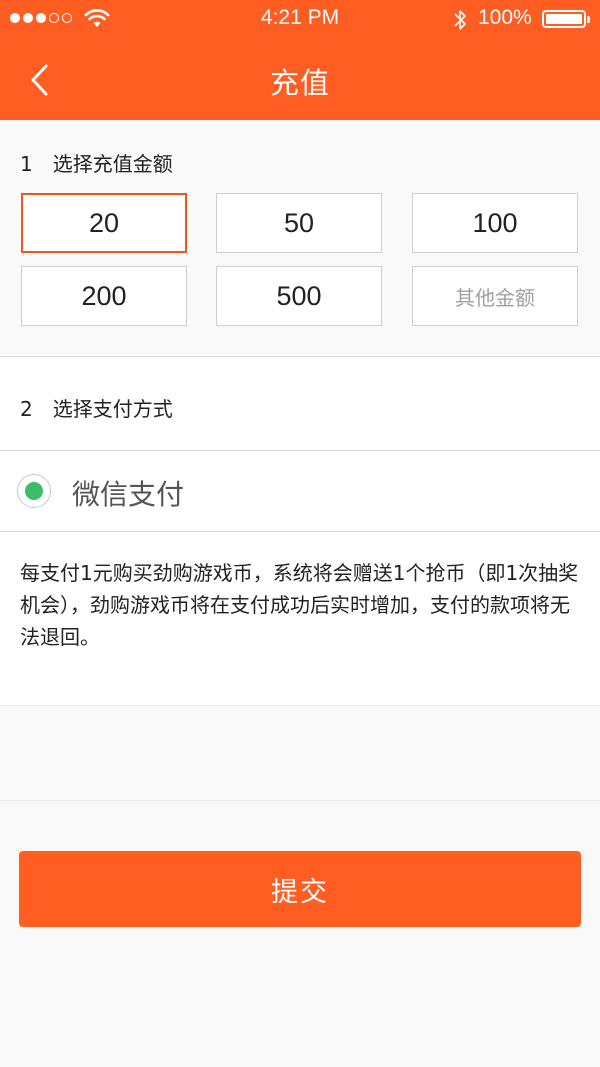 The width and height of the screenshot is (600, 1067). I want to click on submit-button: 提交, so click(300, 889).